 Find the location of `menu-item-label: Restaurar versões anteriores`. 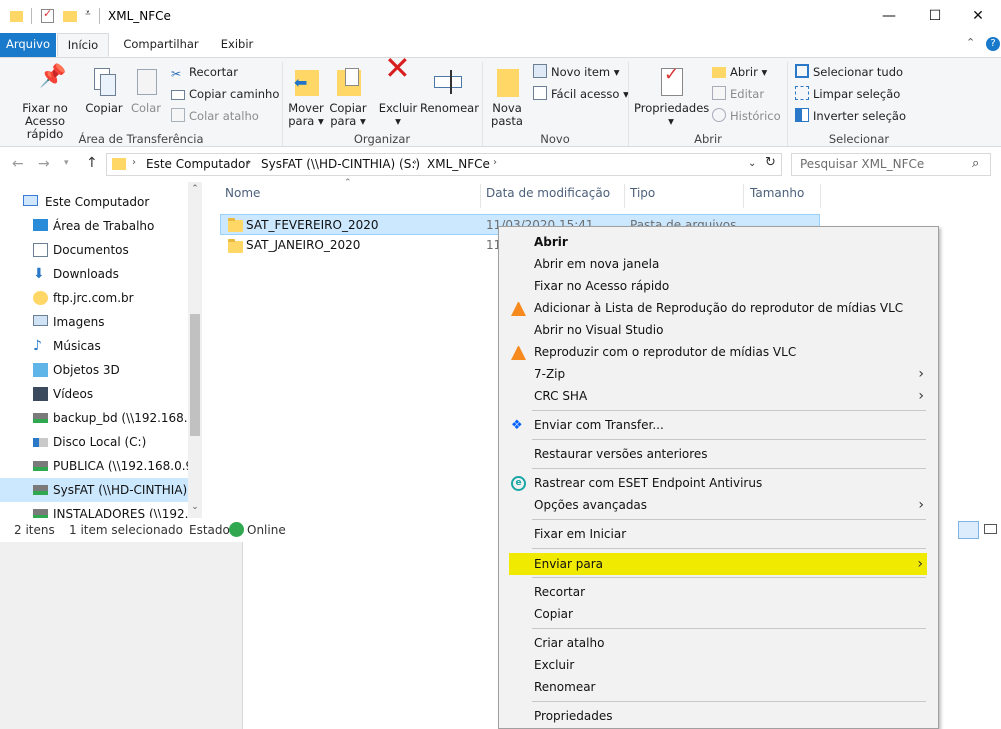

menu-item-label: Restaurar versões anteriores is located at coordinates (621, 454).